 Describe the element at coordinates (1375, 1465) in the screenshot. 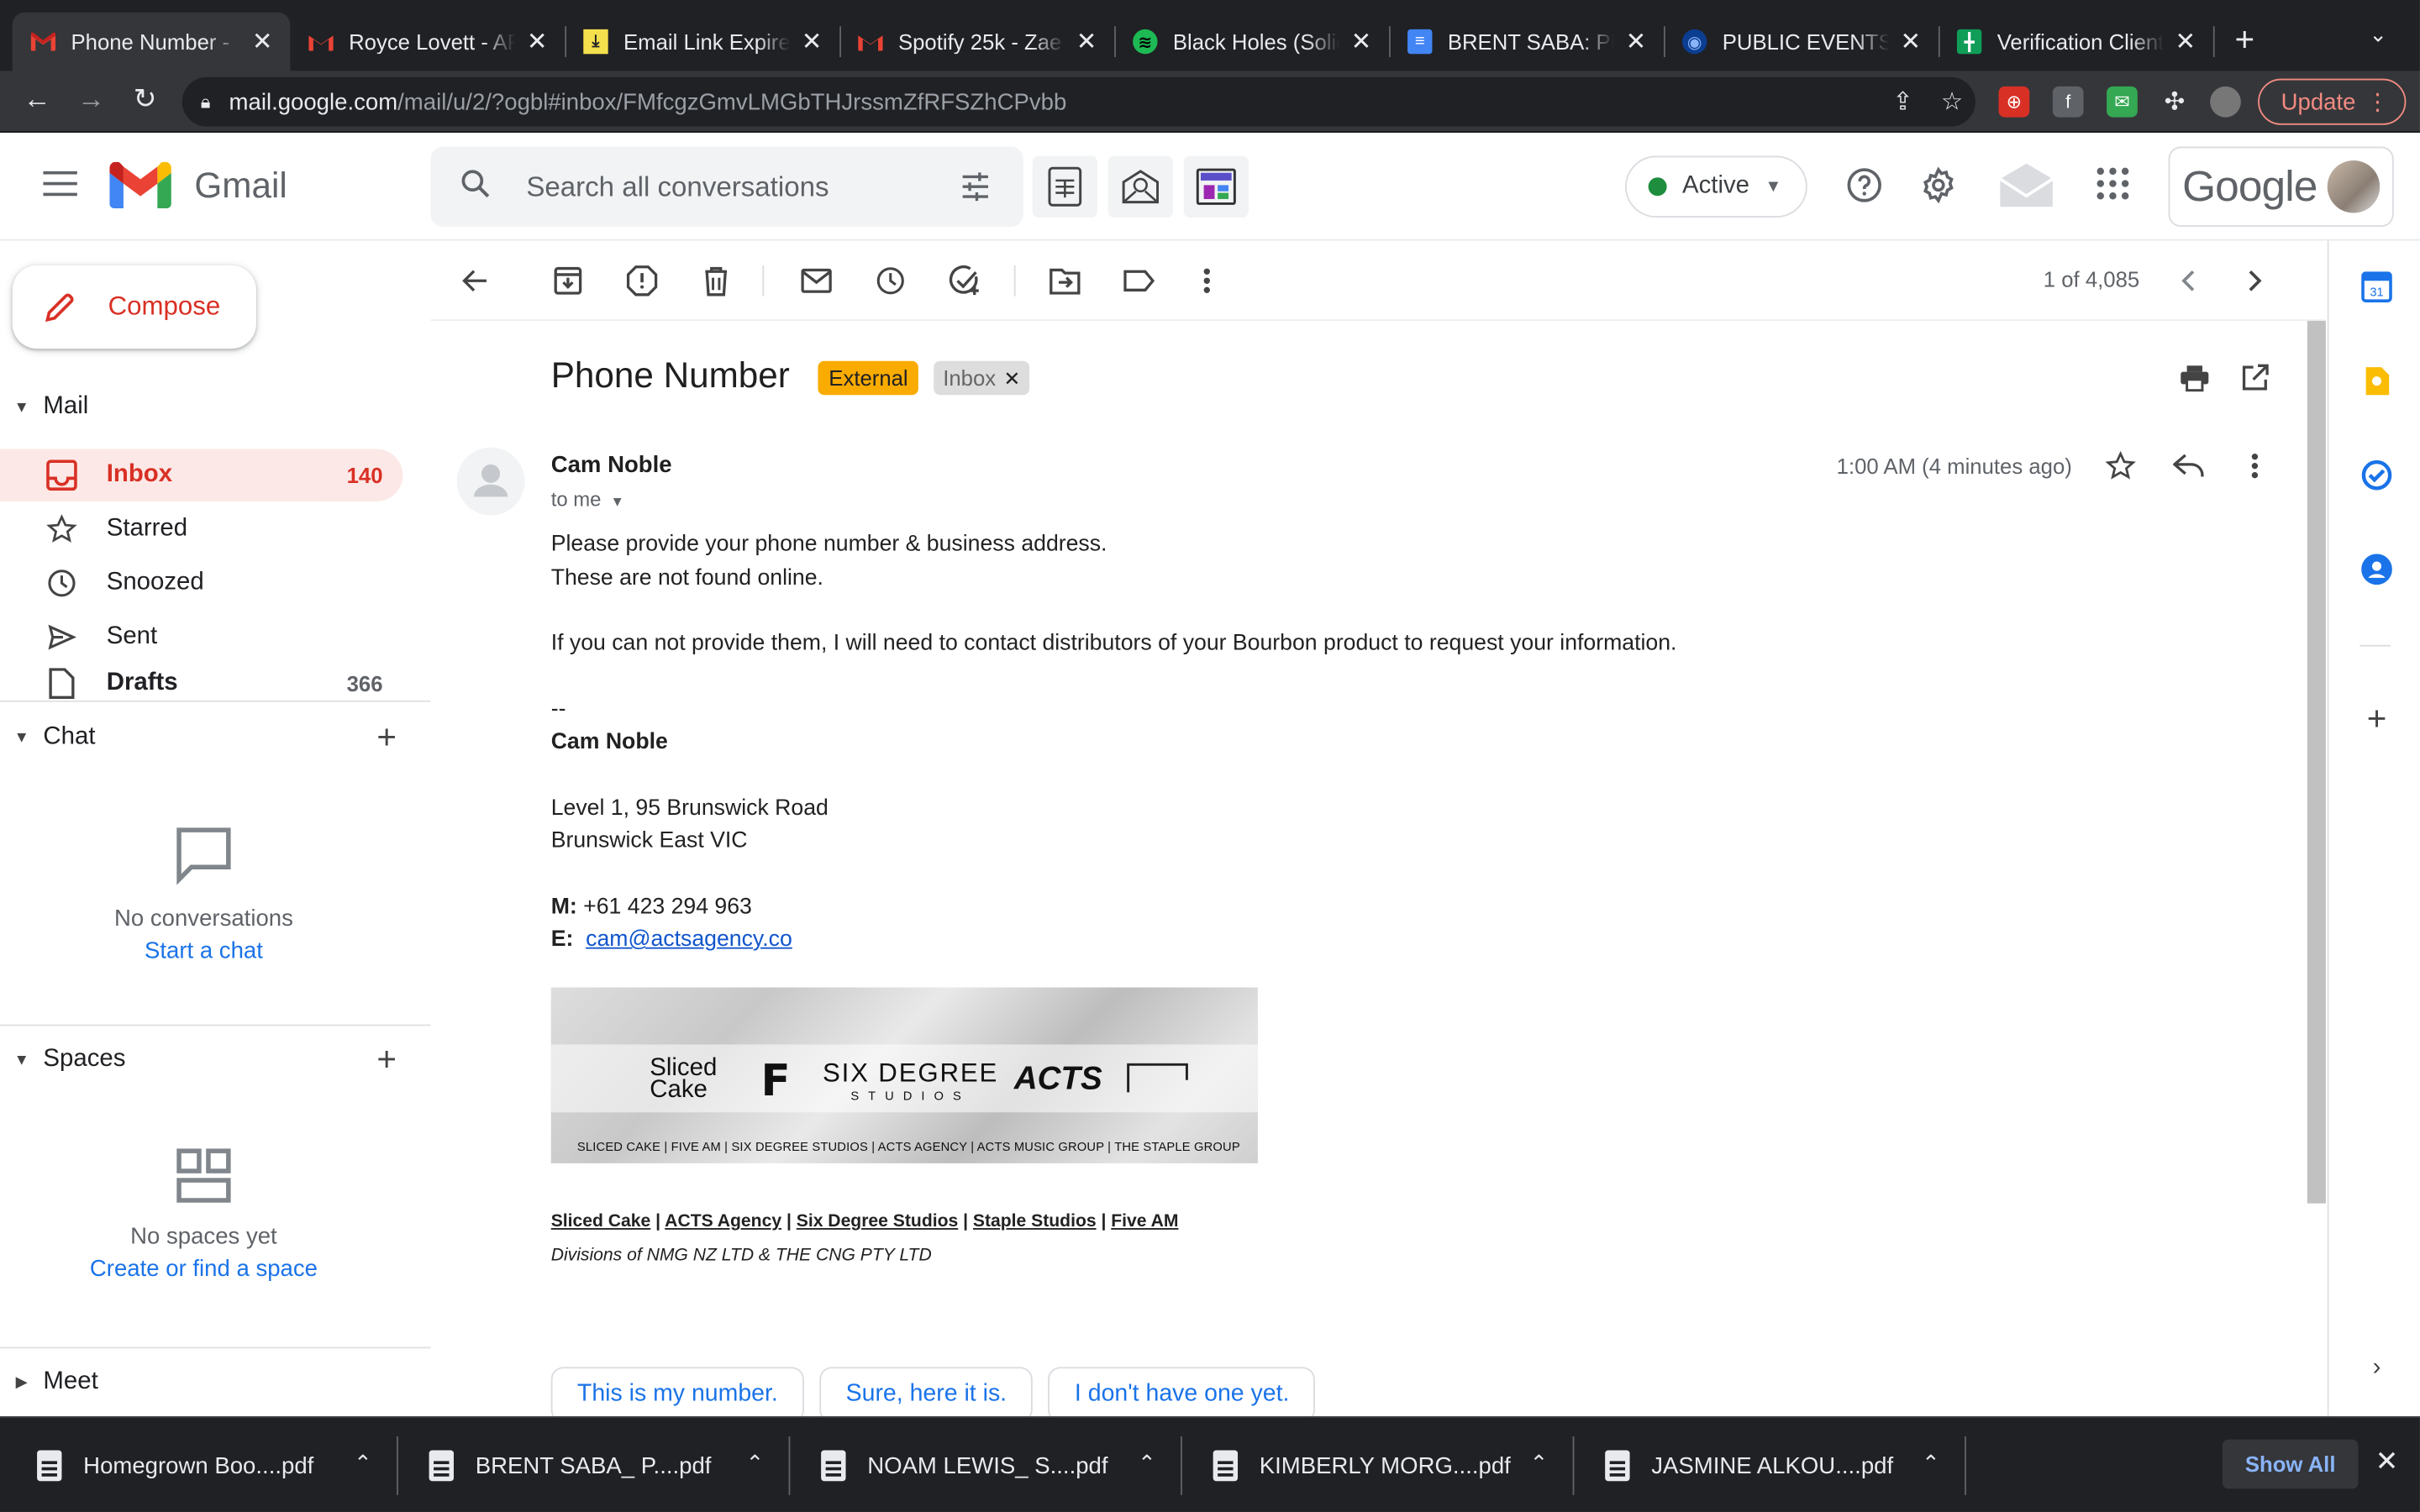

I see `download-item: KIMBERLY MORG....pdf ⌃` at that location.